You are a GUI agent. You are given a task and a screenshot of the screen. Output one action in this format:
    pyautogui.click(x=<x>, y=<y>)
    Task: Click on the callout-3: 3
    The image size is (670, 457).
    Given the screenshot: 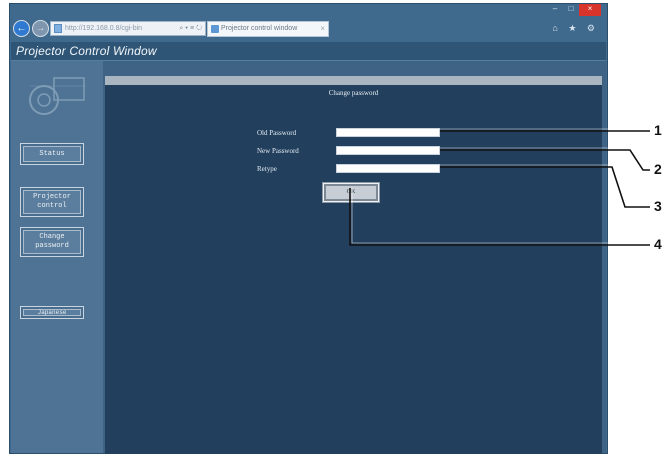 What is the action you would take?
    pyautogui.click(x=658, y=206)
    